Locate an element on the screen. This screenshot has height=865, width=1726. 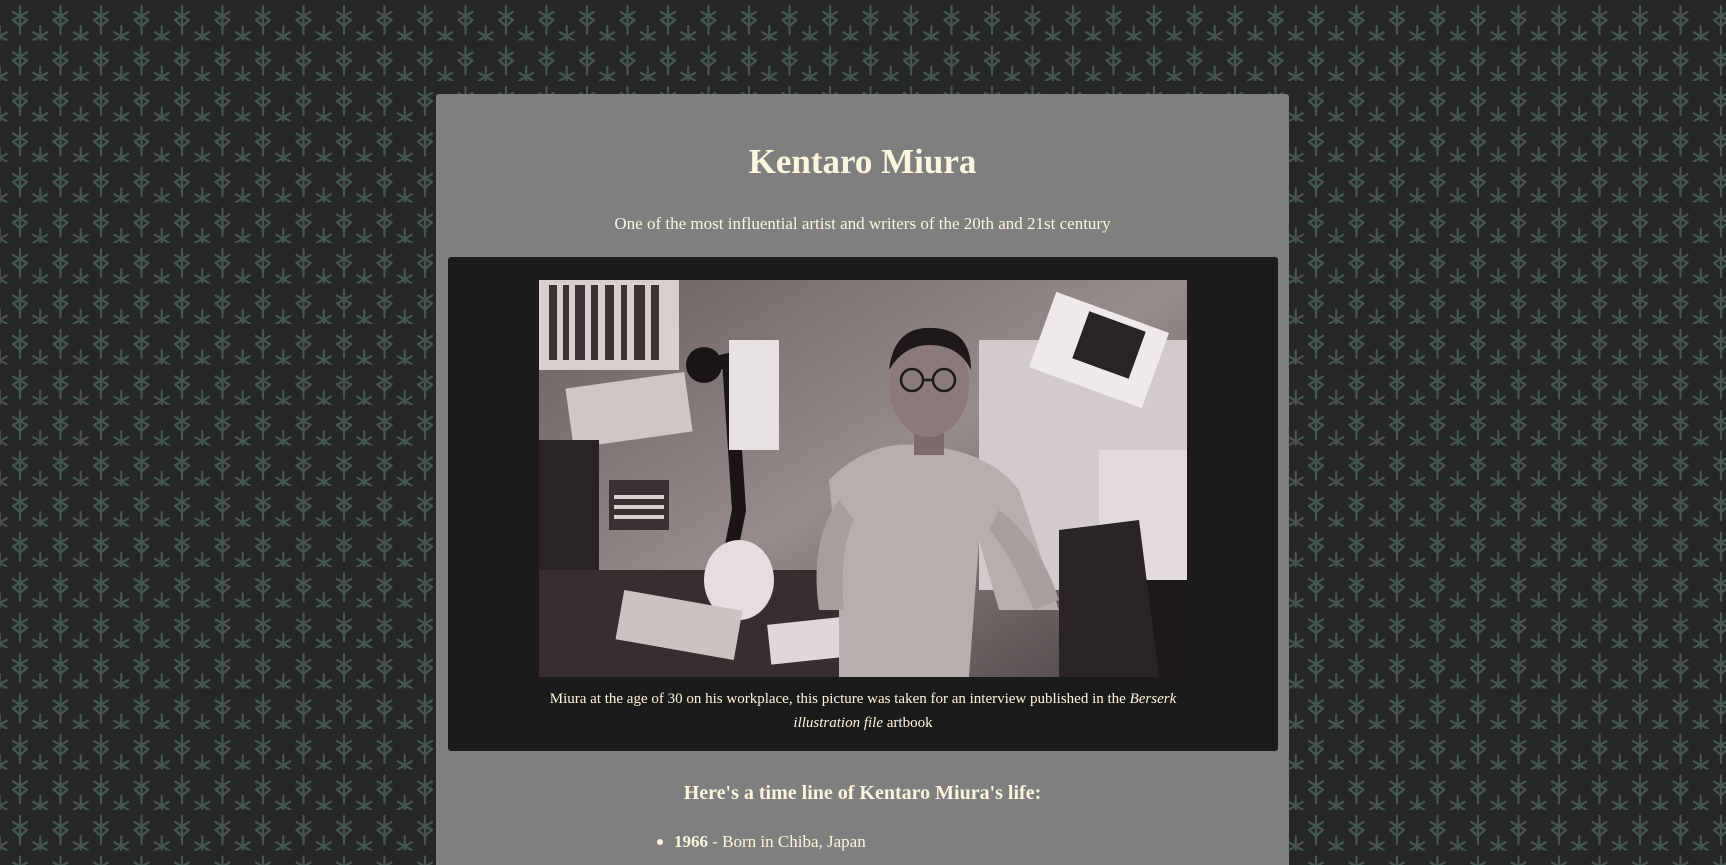
page-title: Kentaro Miura is located at coordinates (862, 161).